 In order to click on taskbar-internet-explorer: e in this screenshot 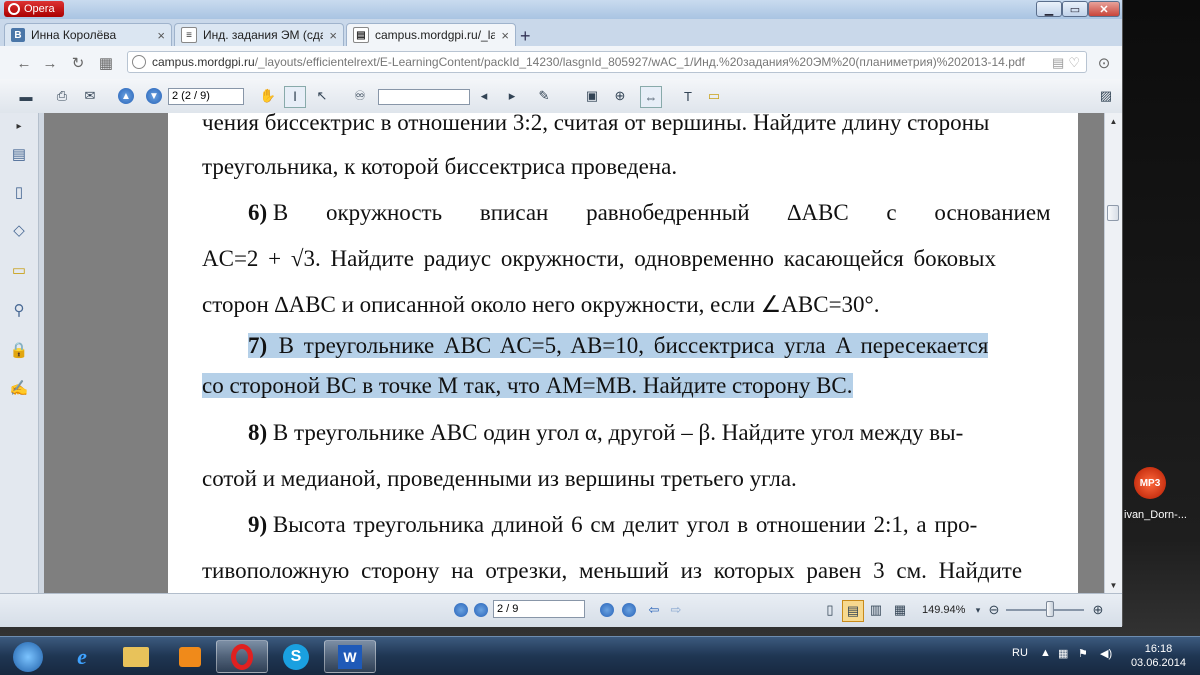, I will do `click(82, 656)`.